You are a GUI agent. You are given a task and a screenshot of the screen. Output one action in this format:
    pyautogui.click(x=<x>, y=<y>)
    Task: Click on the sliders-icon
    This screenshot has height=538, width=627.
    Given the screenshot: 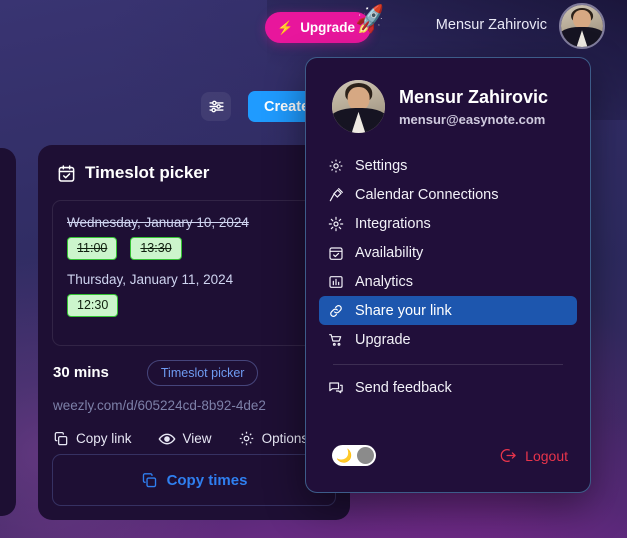 What is the action you would take?
    pyautogui.click(x=216, y=106)
    